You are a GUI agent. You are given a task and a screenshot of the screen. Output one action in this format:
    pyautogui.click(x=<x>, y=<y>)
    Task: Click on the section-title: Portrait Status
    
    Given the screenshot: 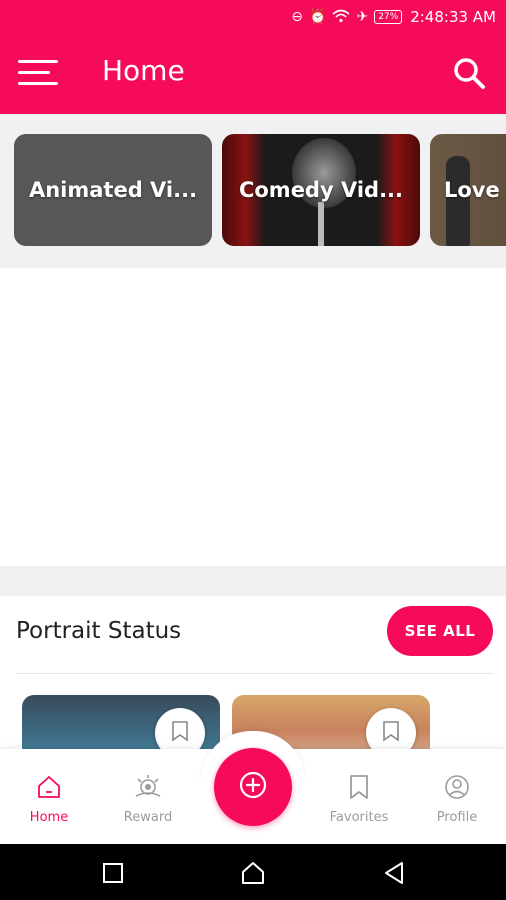 What is the action you would take?
    pyautogui.click(x=99, y=631)
    